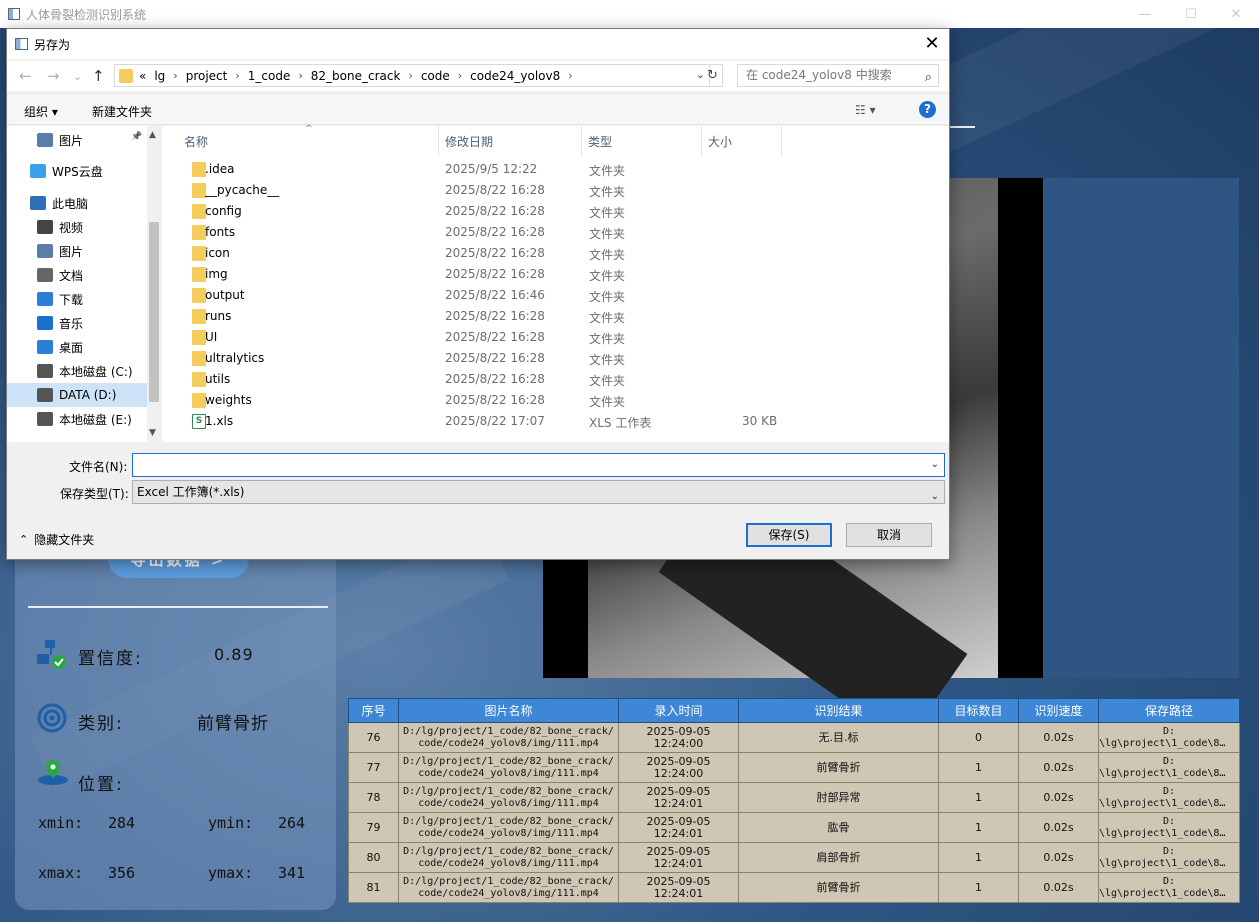 Image resolution: width=1259 pixels, height=922 pixels. What do you see at coordinates (928, 77) in the screenshot?
I see `search-icon: ⌕` at bounding box center [928, 77].